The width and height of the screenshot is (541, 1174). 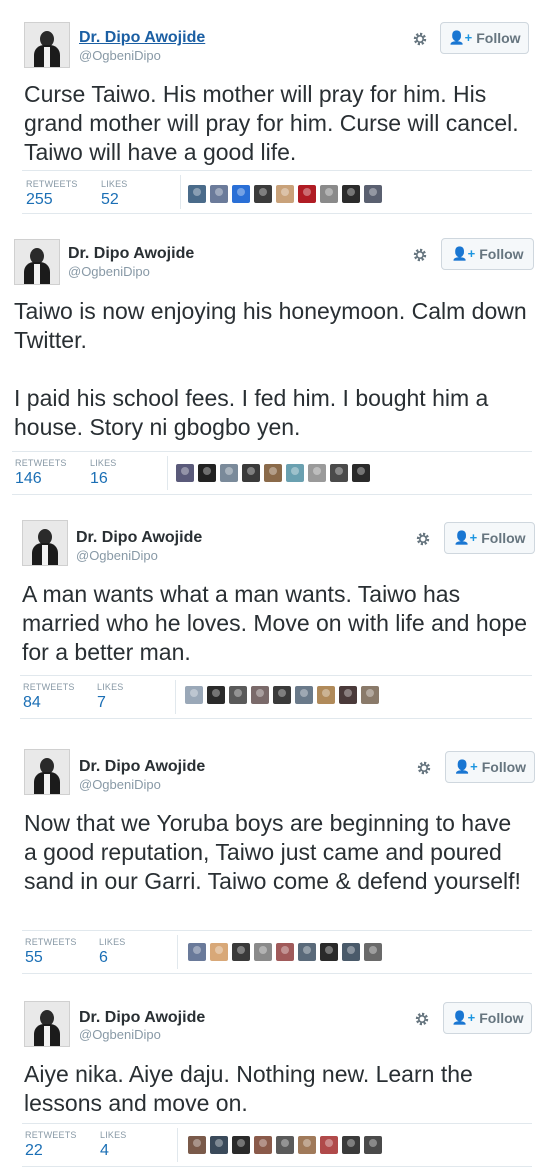 I want to click on retweets-count: 255, so click(x=39, y=200).